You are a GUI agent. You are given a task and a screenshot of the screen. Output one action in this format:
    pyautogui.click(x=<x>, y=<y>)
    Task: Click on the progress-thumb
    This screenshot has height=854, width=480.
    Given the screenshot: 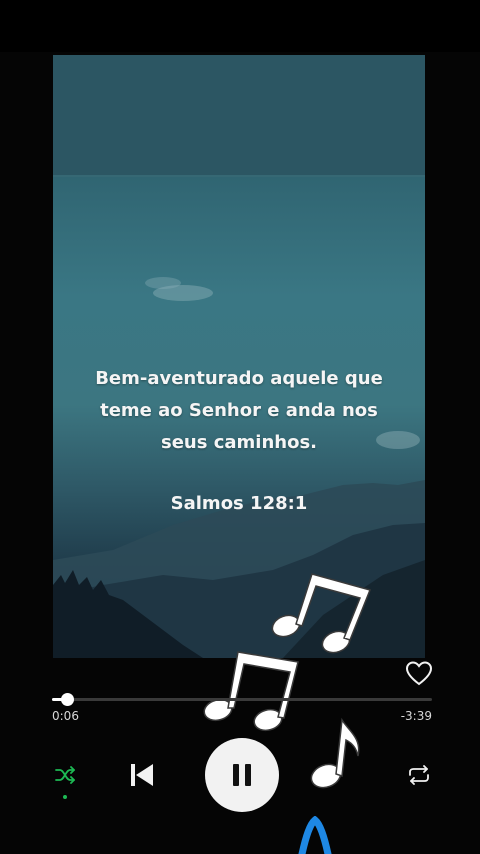 What is the action you would take?
    pyautogui.click(x=68, y=699)
    